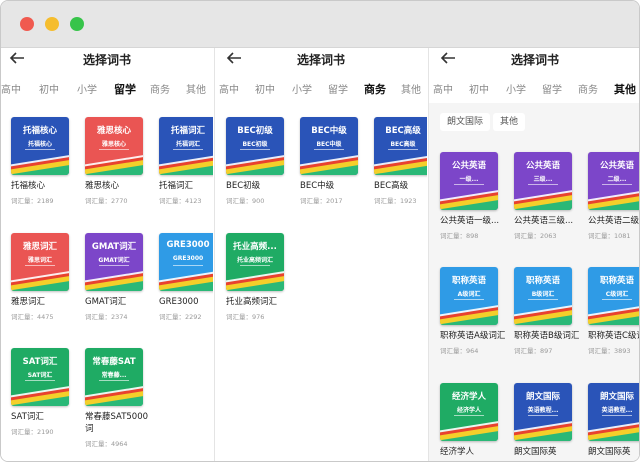 The image size is (640, 462). I want to click on book-name: 职称英语B级词汇, so click(547, 336).